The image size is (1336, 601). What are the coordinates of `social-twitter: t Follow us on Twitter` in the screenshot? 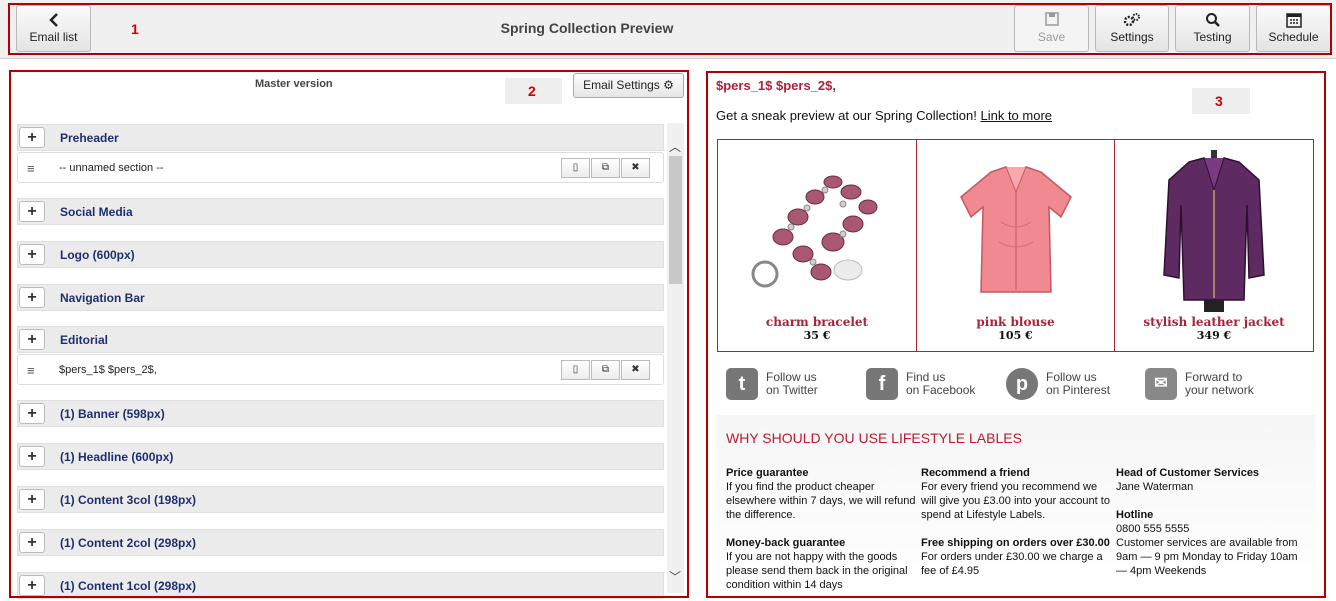 It's located at (796, 385).